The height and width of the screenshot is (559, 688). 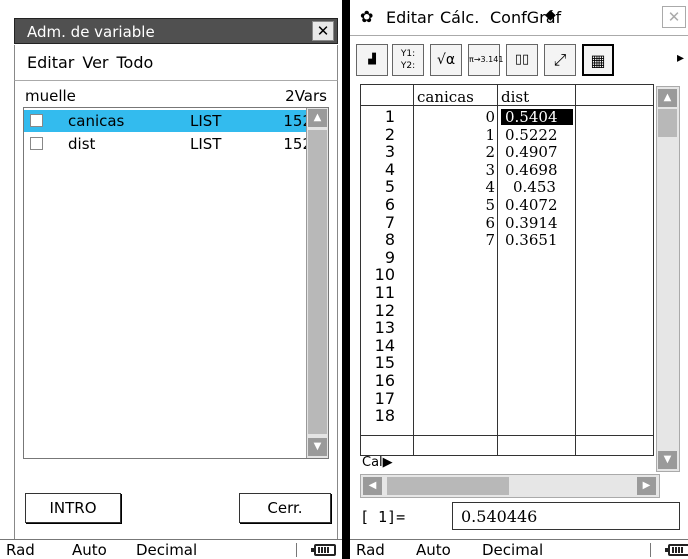 I want to click on list-item: canicas LIST 152, so click(x=169, y=121).